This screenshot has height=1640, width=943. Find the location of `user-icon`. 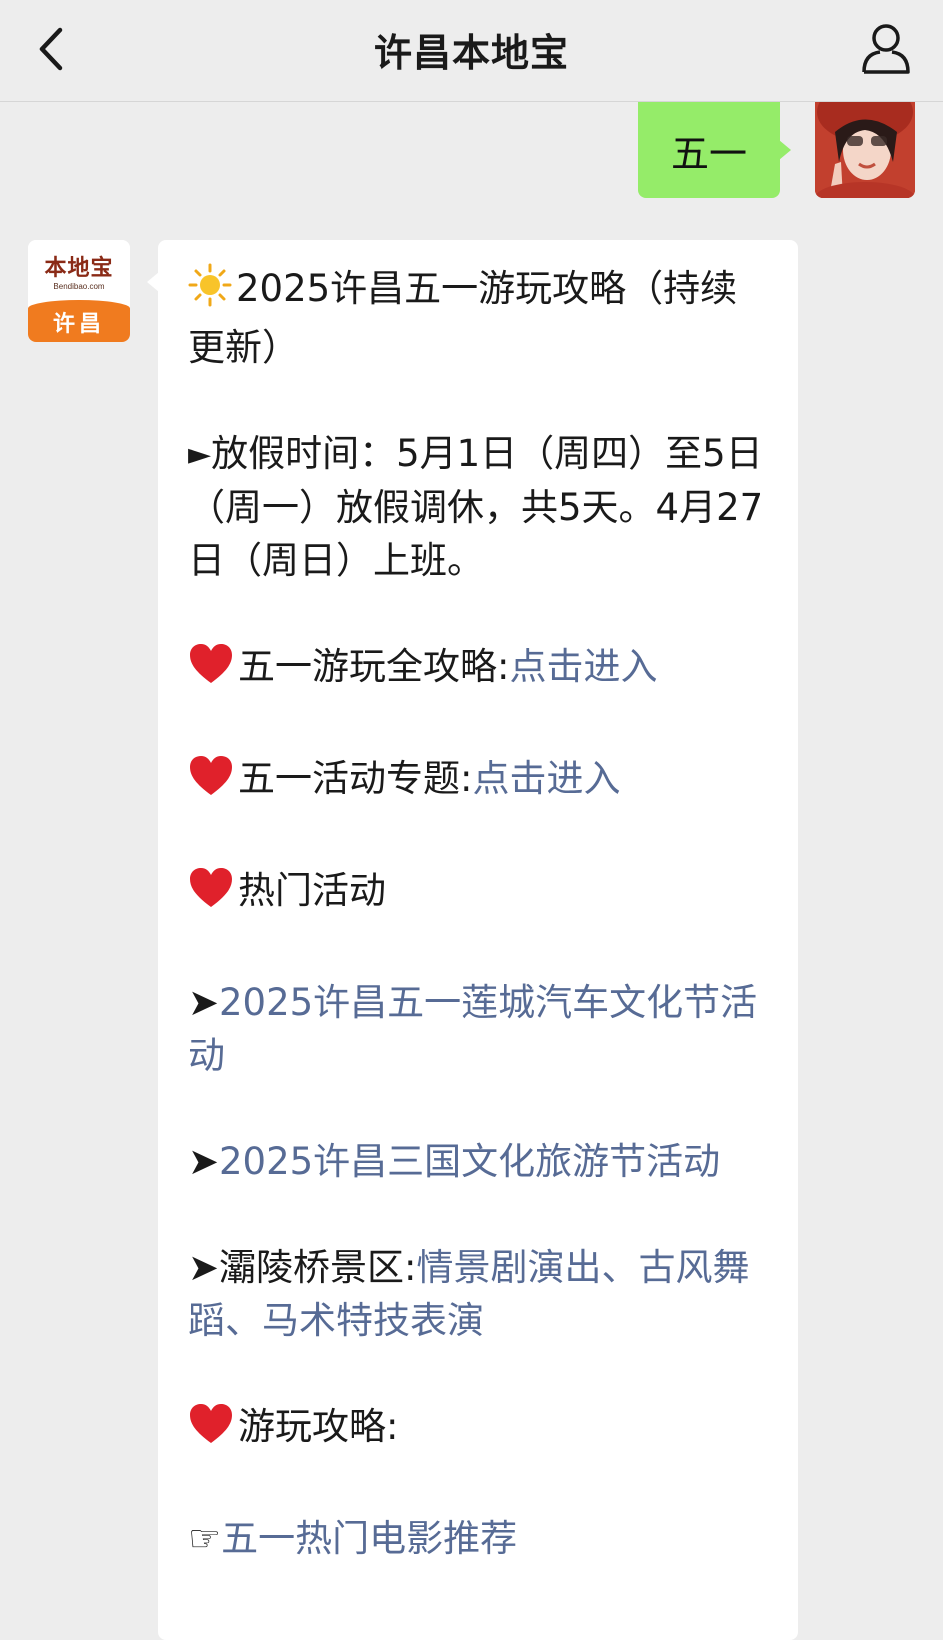

user-icon is located at coordinates (886, 49).